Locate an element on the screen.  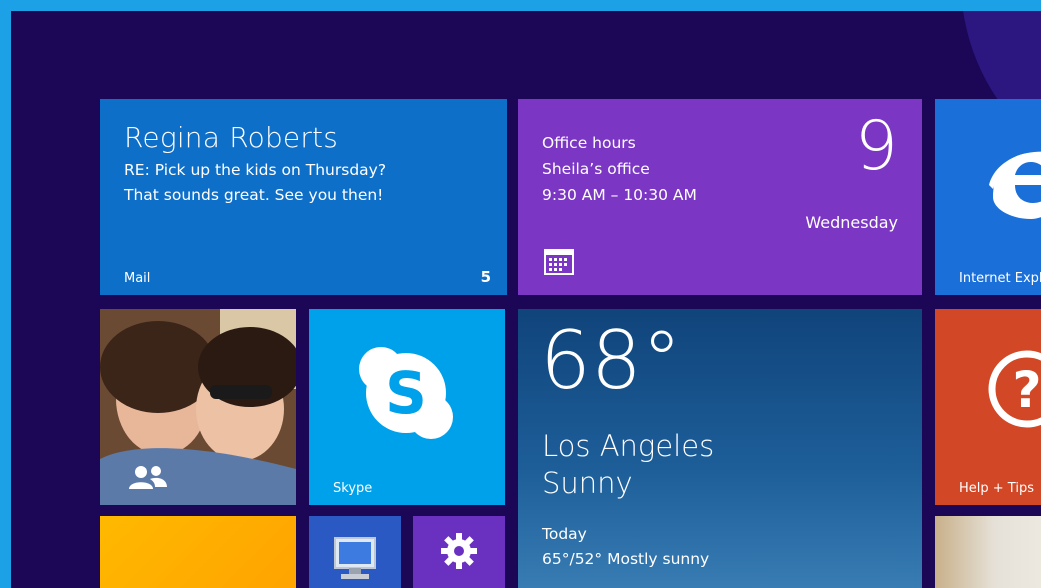
help-tips-tile: ? Help + Tips is located at coordinates (988, 407).